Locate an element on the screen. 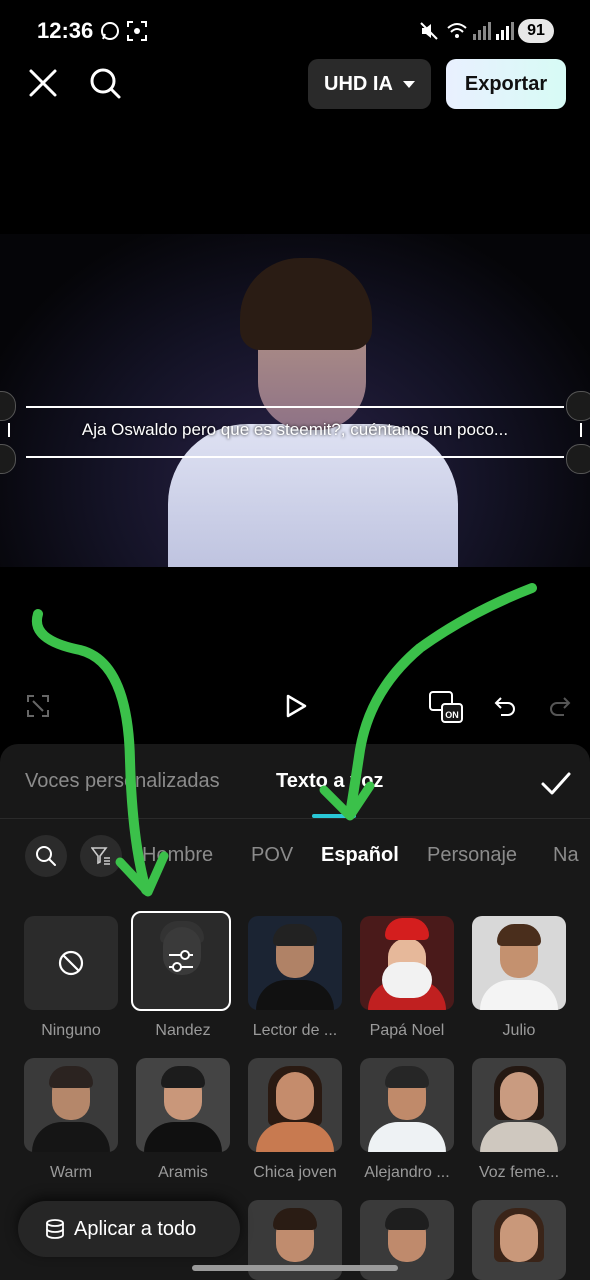 The height and width of the screenshot is (1280, 590). status-bar: 12:36 91 is located at coordinates (295, 30).